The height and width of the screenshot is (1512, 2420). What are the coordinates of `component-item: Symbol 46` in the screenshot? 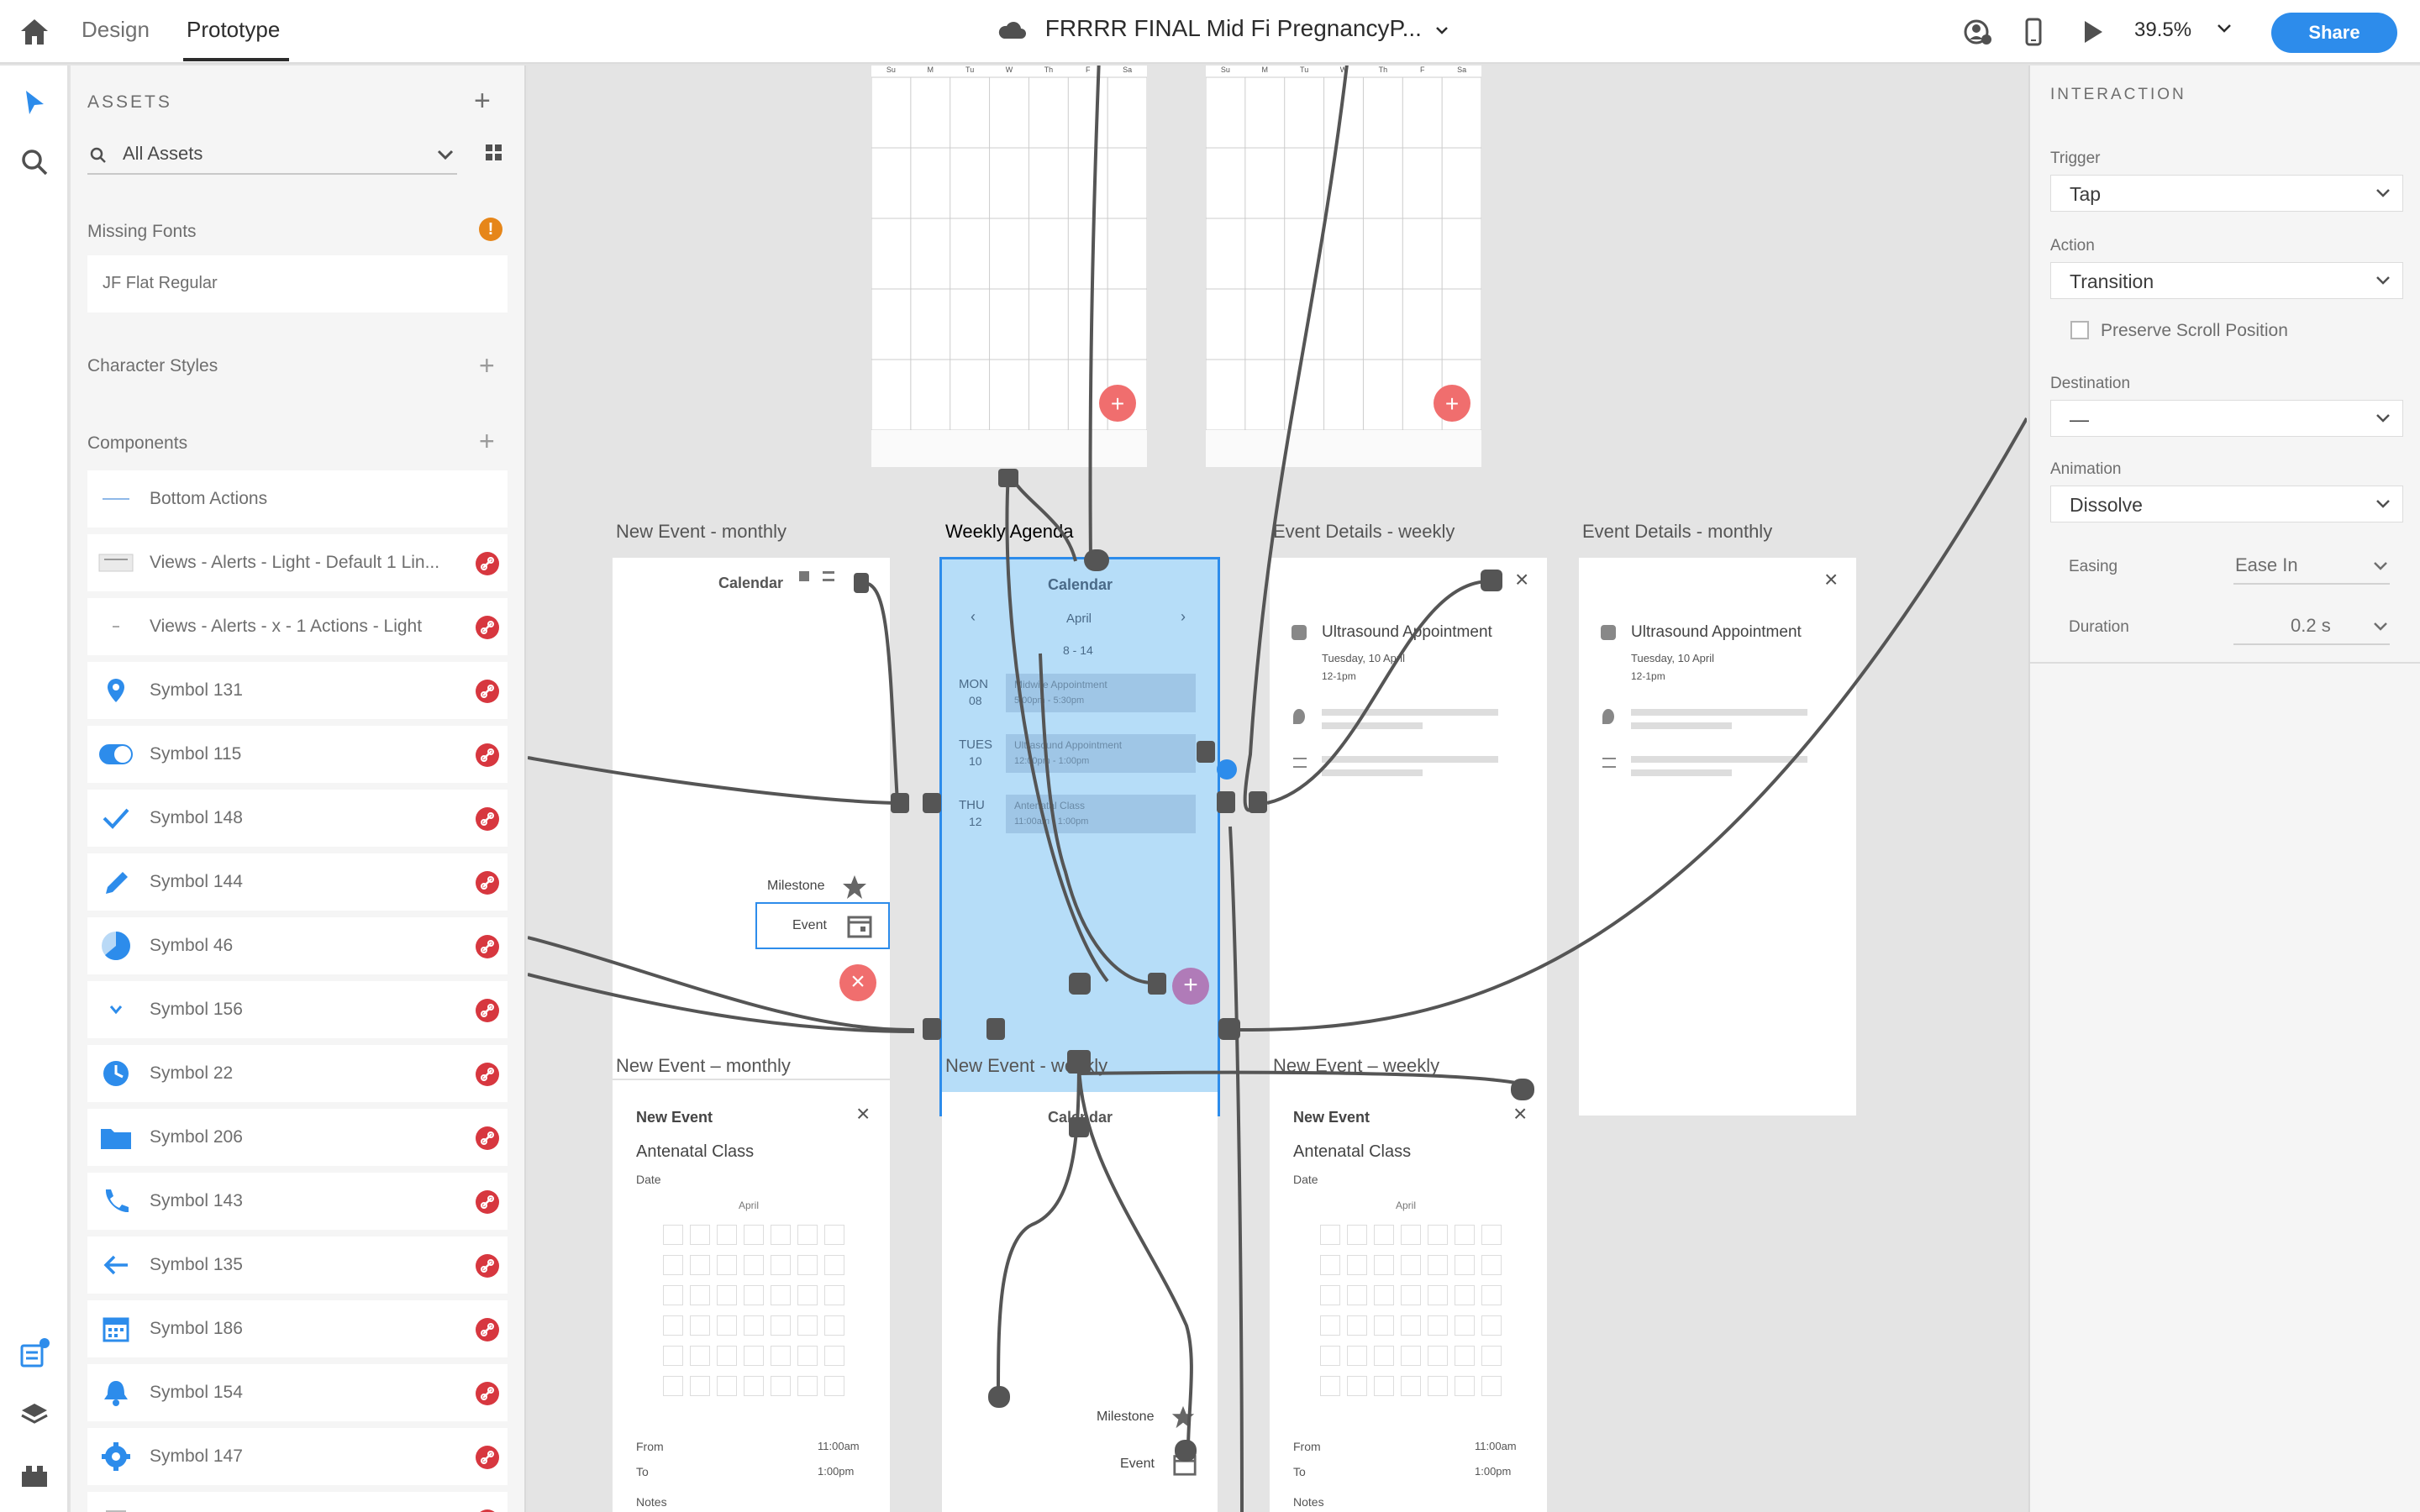 It's located at (298, 945).